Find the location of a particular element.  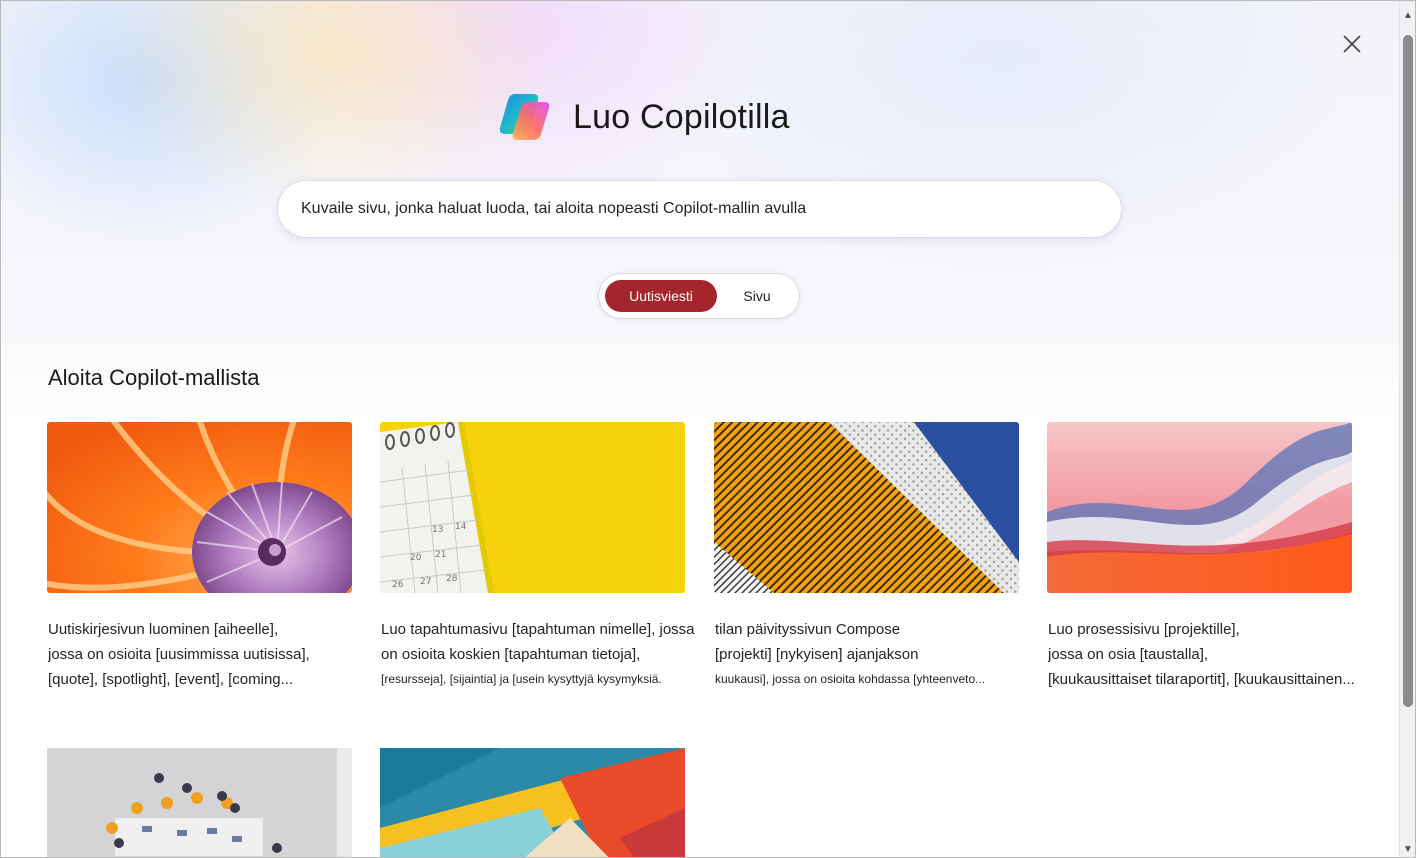

card-line: tilan päivityssivun Compose is located at coordinates (808, 629).